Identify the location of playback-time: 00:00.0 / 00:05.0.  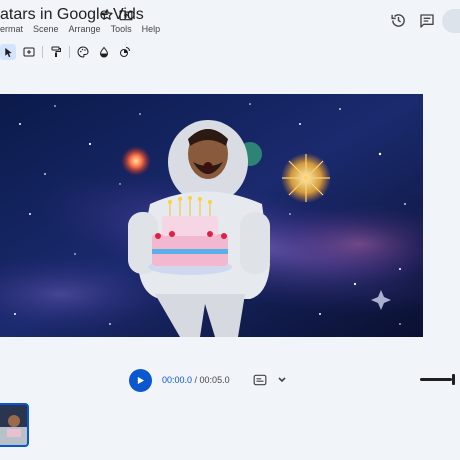
(196, 380).